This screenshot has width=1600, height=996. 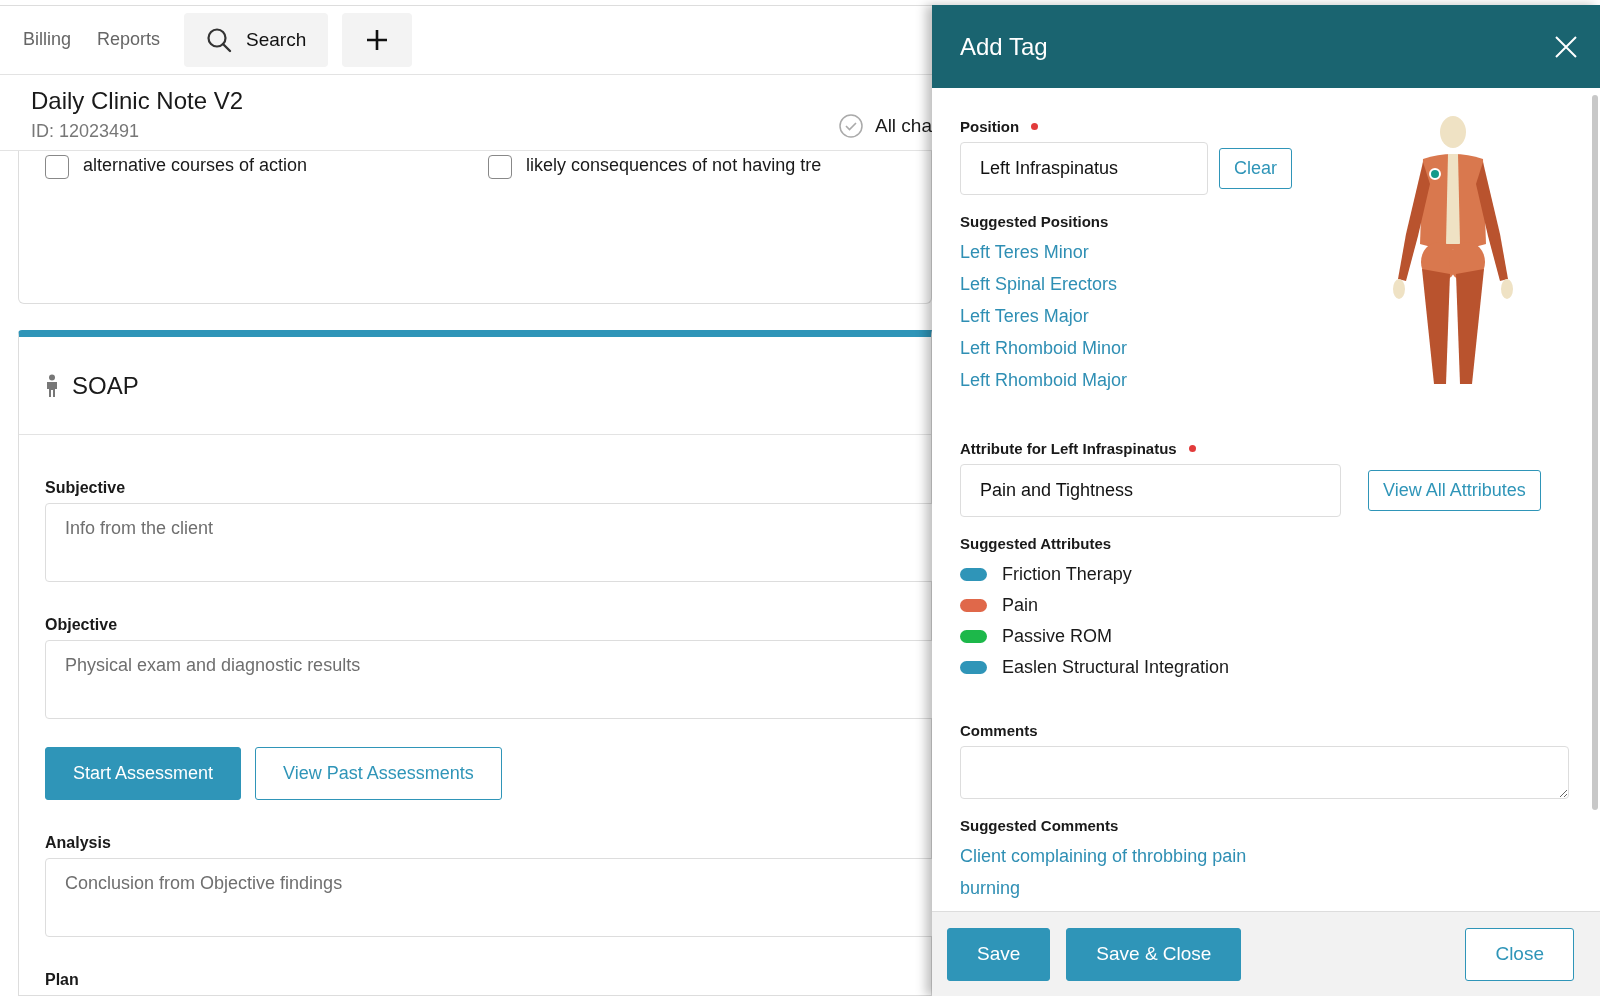 I want to click on close-button, so click(x=1566, y=46).